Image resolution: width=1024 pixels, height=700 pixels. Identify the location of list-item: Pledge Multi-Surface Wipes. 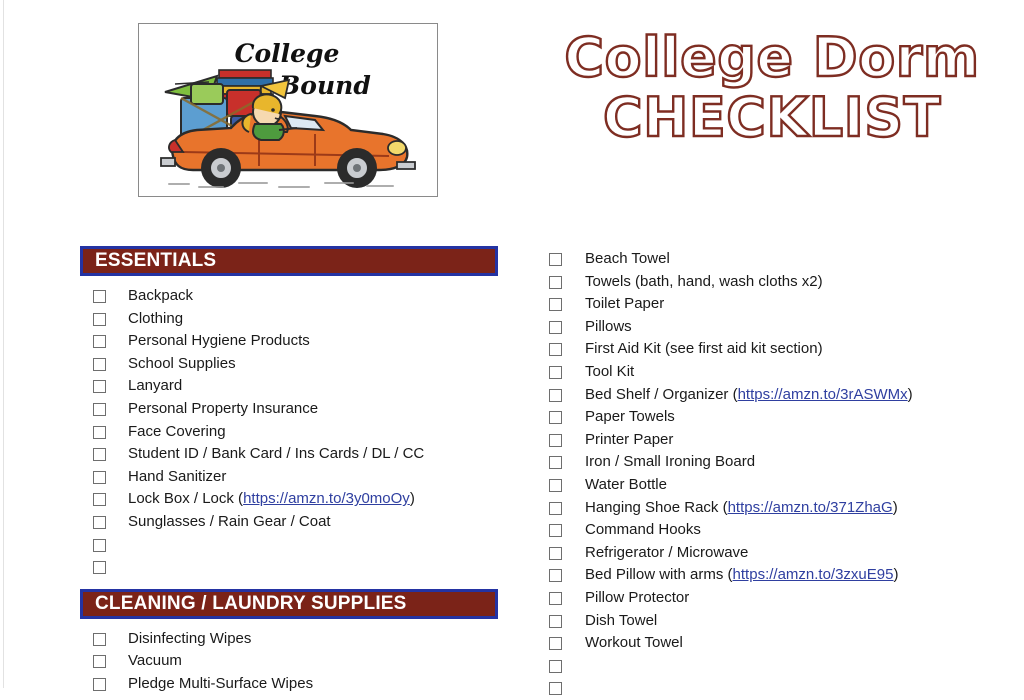
(289, 684).